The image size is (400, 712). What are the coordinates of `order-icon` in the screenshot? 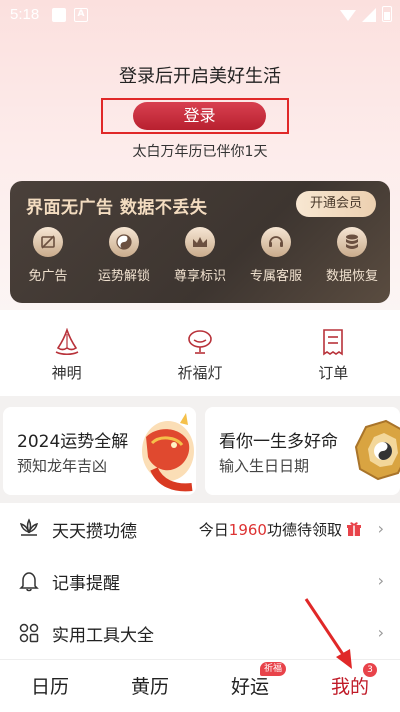 It's located at (333, 342).